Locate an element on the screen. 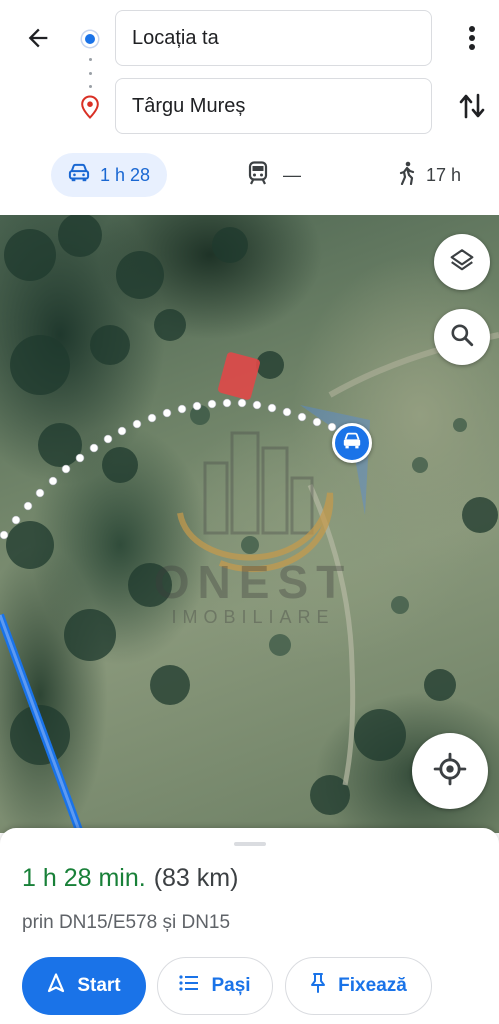  mode-driving-label: 1 h 28 is located at coordinates (125, 174).